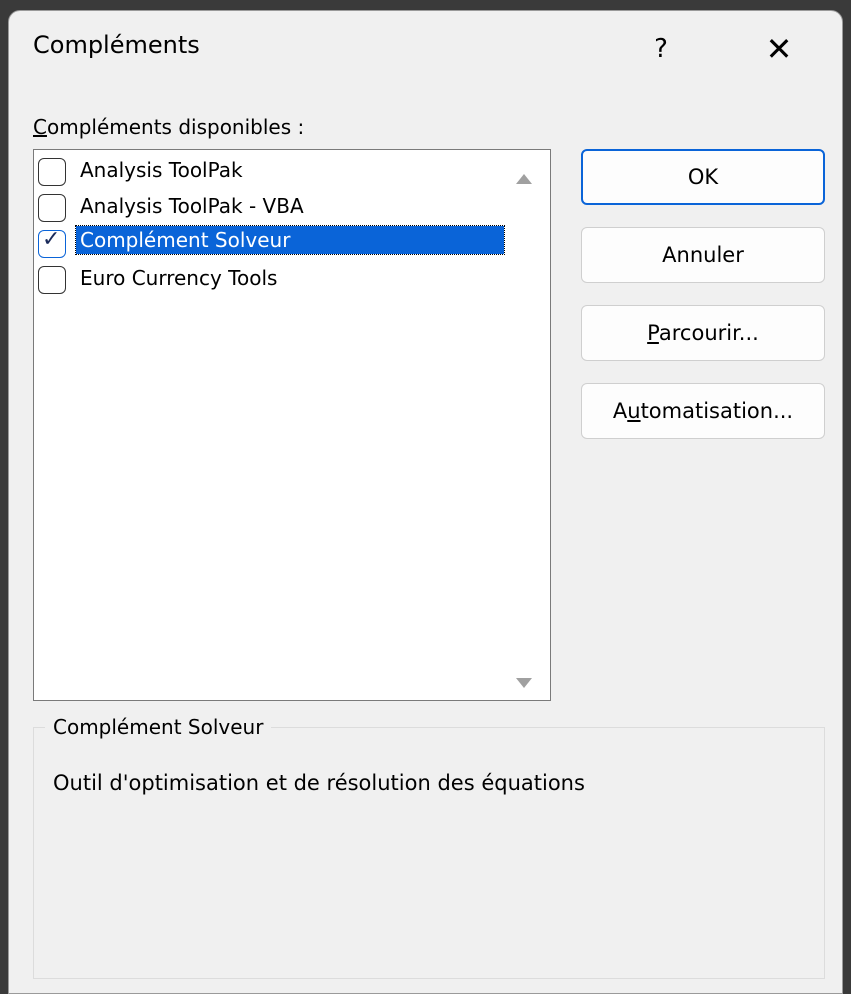 Image resolution: width=851 pixels, height=994 pixels. Describe the element at coordinates (779, 49) in the screenshot. I see `close-button: ✕` at that location.